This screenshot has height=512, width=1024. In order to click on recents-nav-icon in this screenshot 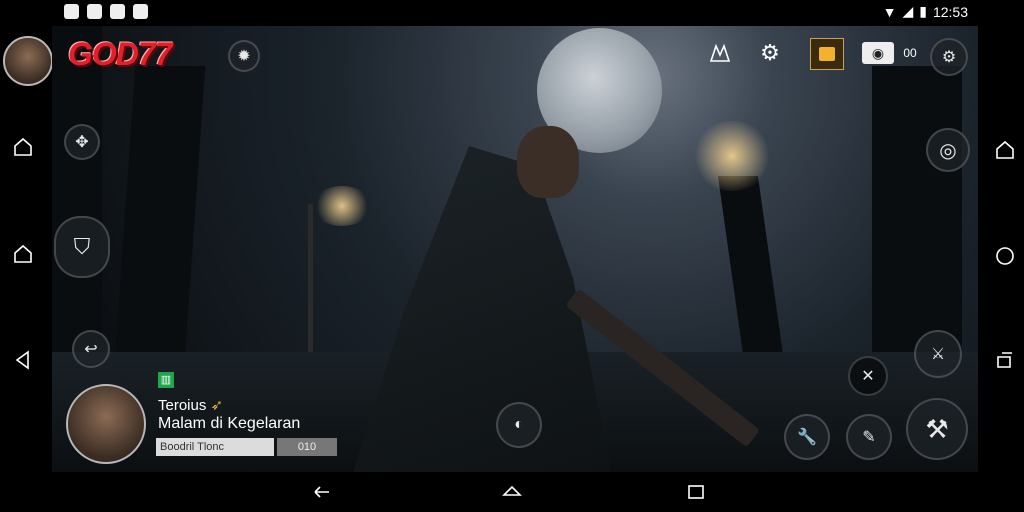, I will do `click(696, 492)`.